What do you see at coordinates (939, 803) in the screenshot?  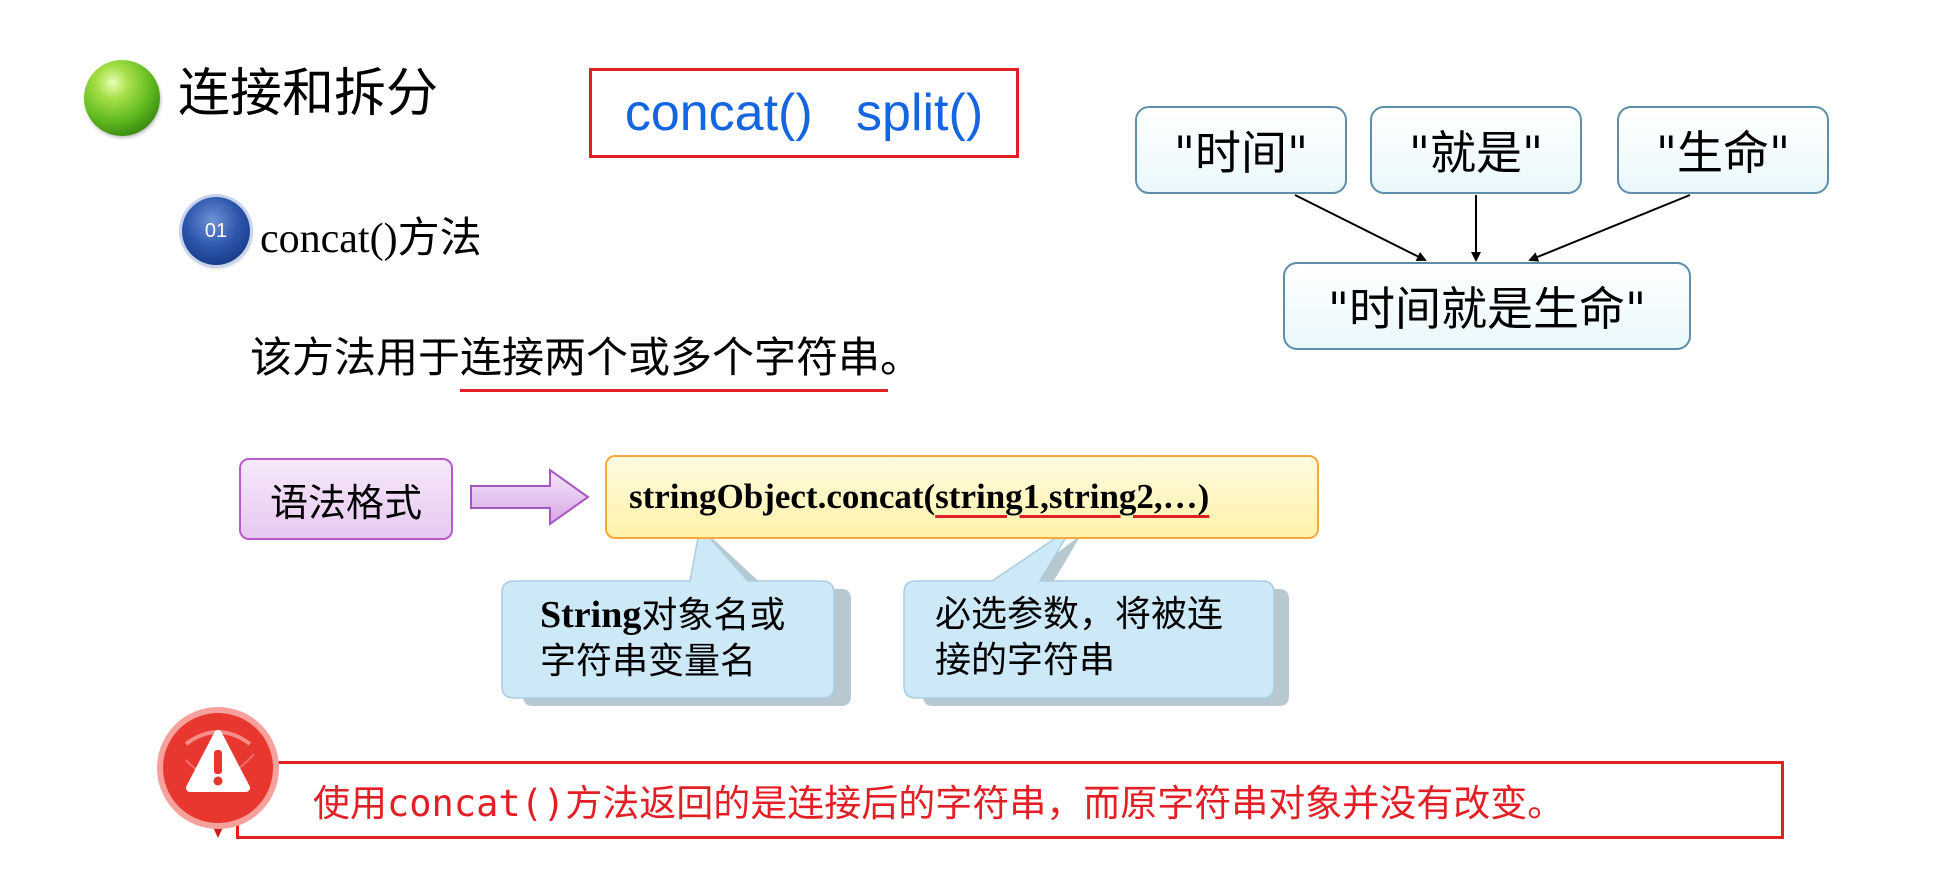 I see `warning-text: 使用concat()方法返回的是连接后的字符串，而原字符串对象并没有改变。` at bounding box center [939, 803].